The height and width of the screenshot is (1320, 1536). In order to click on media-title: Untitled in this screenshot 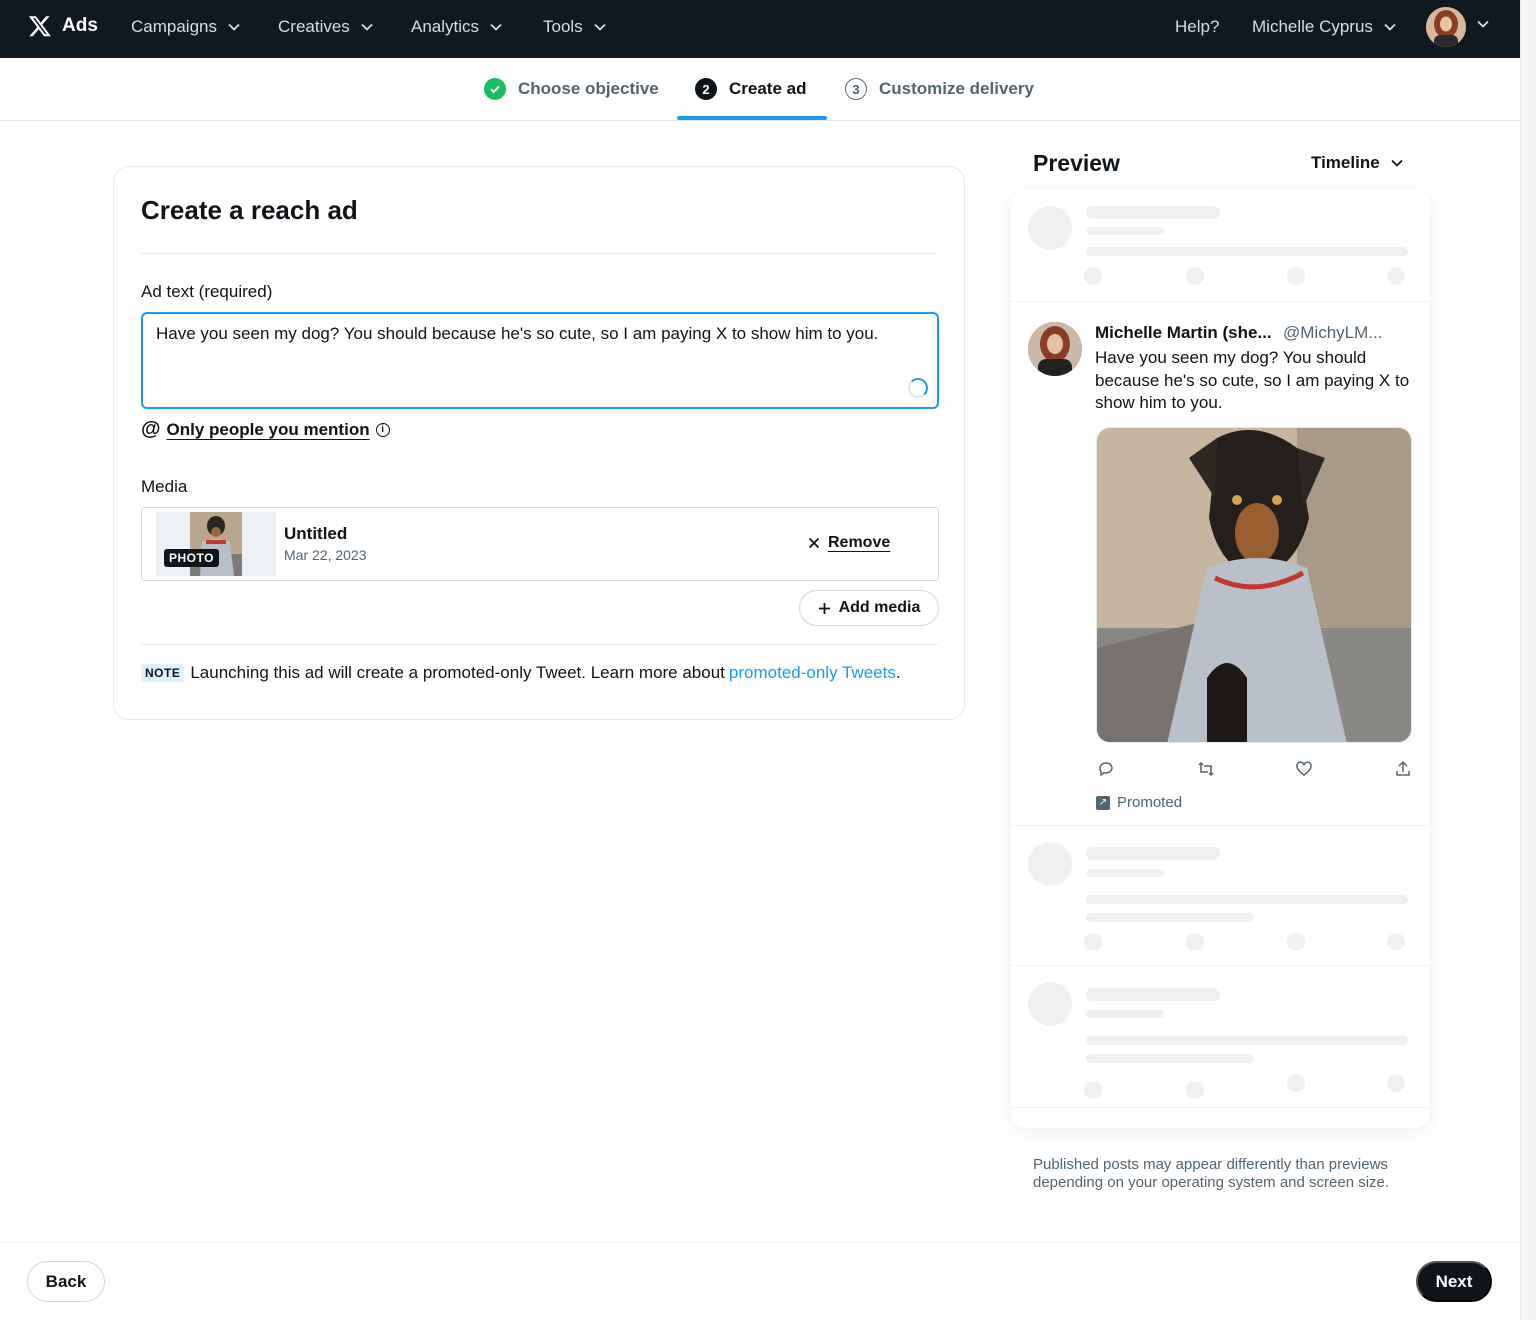, I will do `click(316, 533)`.